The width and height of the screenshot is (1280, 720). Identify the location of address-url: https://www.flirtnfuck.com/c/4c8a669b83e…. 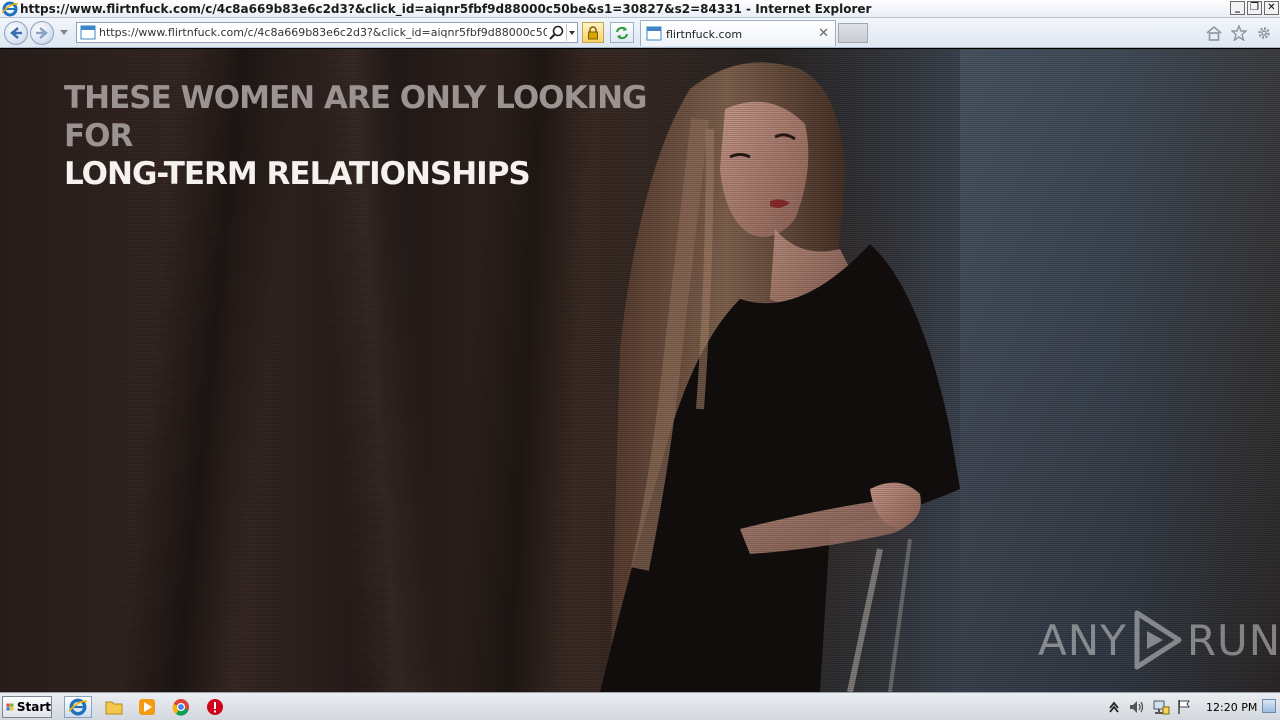
(323, 32).